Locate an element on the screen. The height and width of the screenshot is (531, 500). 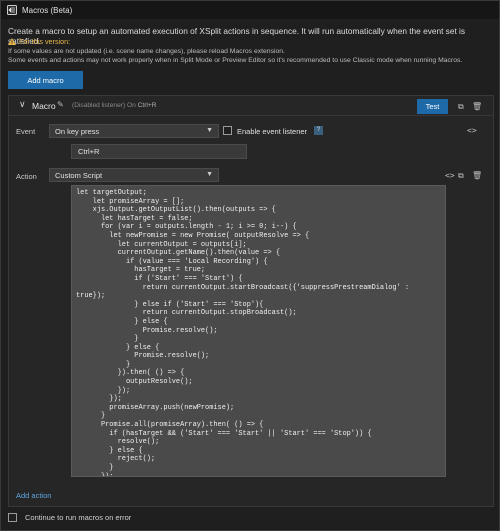
listener-hotkey: Ctrl+R is located at coordinates (147, 105).